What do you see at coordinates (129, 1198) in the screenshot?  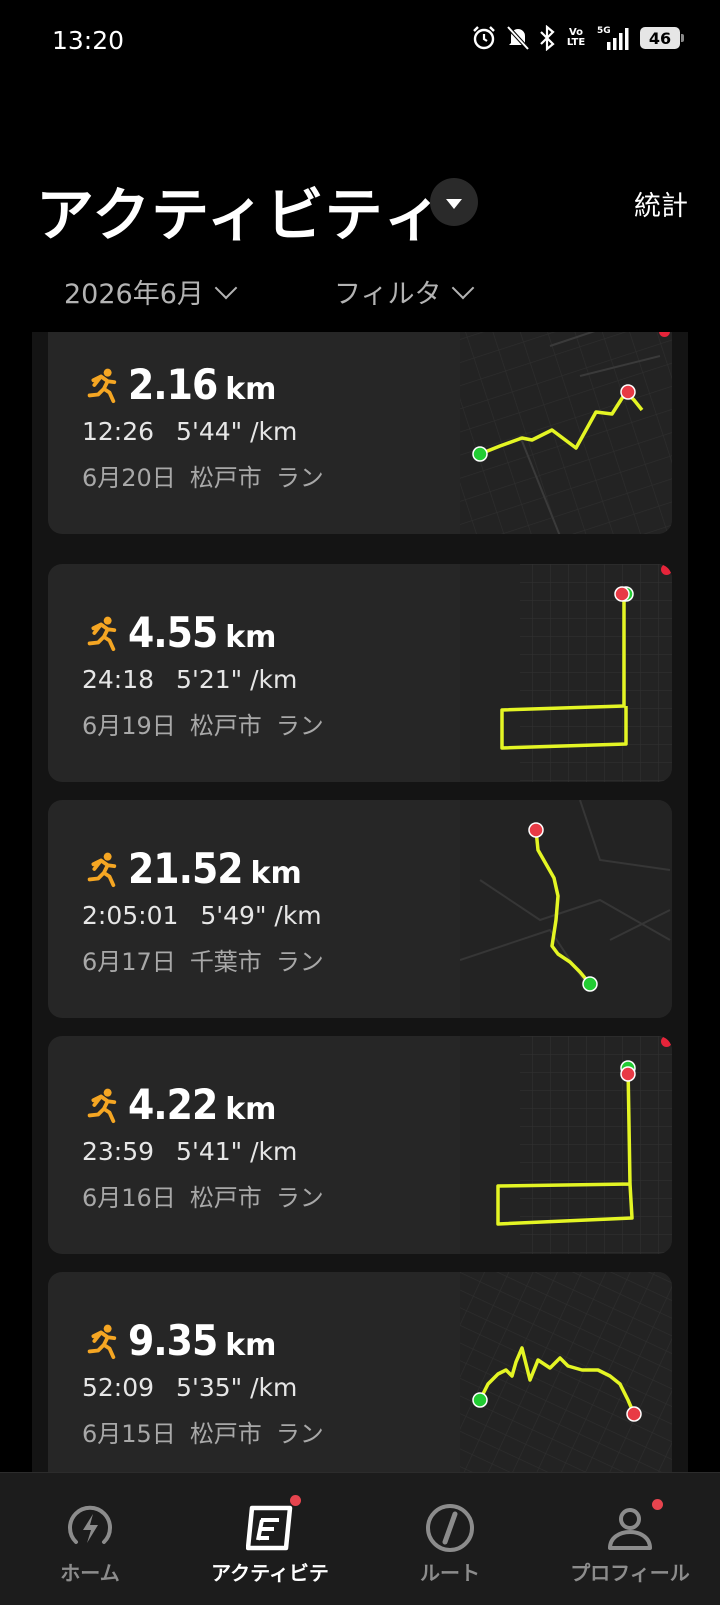 I see `activity-date: 6月16日` at bounding box center [129, 1198].